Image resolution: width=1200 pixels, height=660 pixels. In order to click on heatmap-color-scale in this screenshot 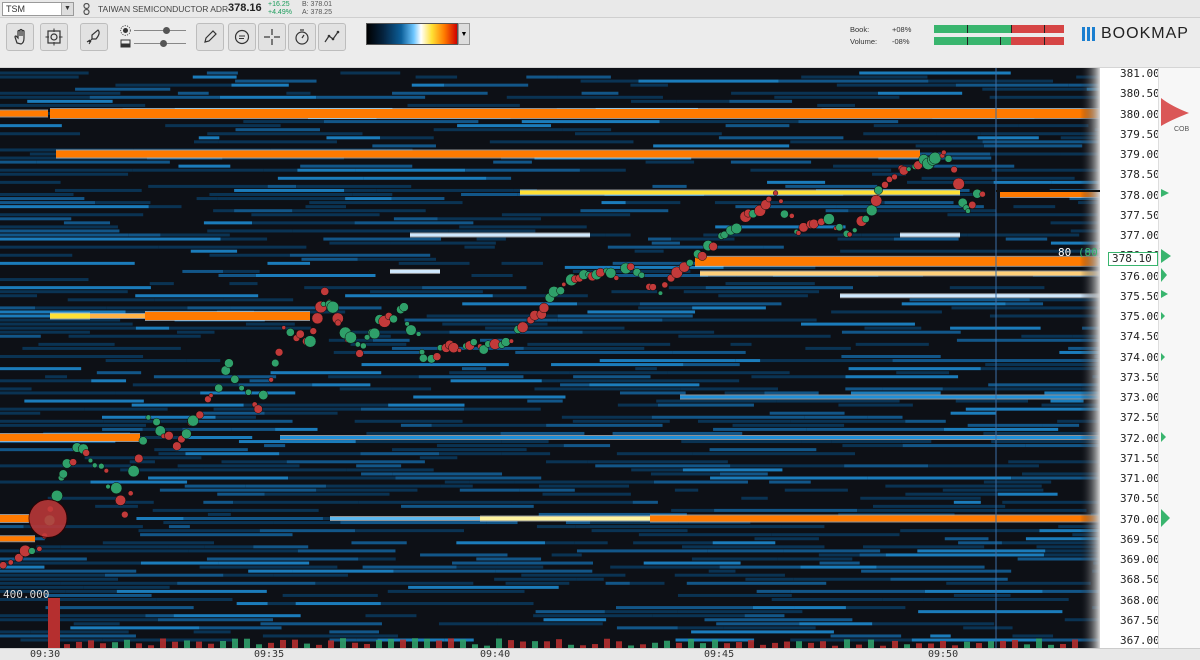, I will do `click(412, 34)`.